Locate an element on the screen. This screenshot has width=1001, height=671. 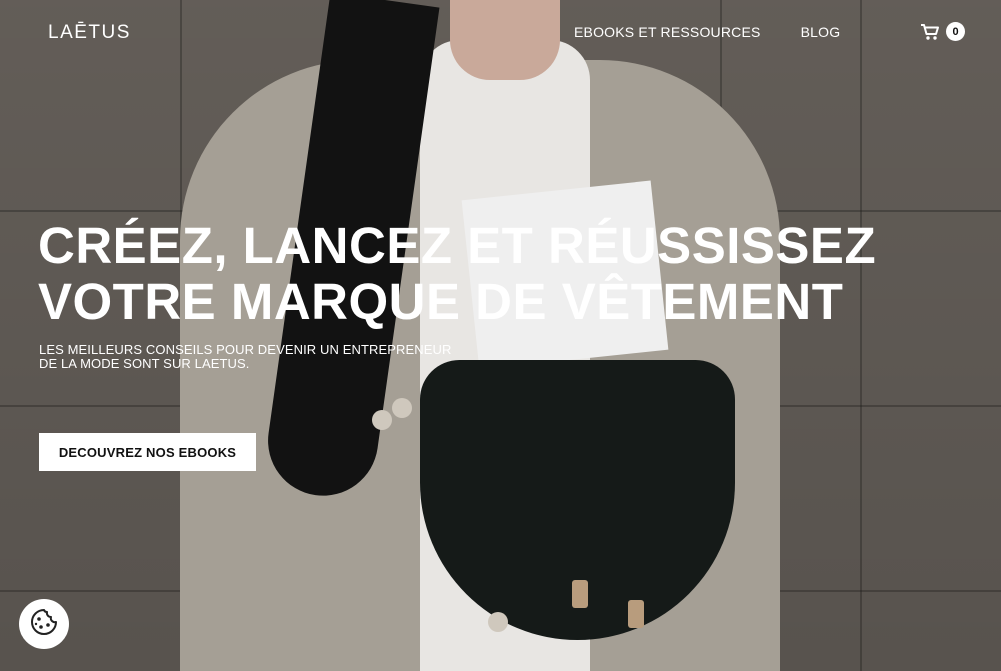
cookie-icon is located at coordinates (44, 624).